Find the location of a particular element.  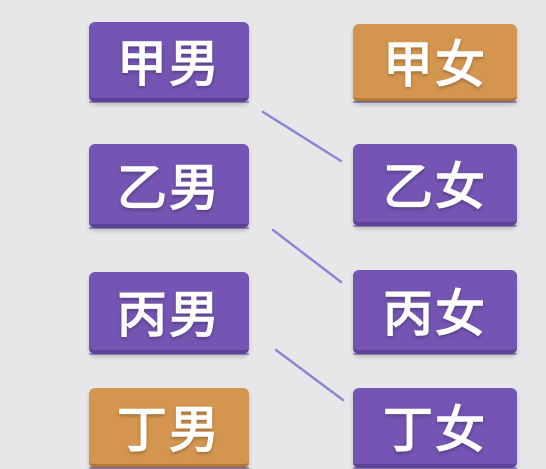

right-box-label: 乙女 is located at coordinates (435, 187).